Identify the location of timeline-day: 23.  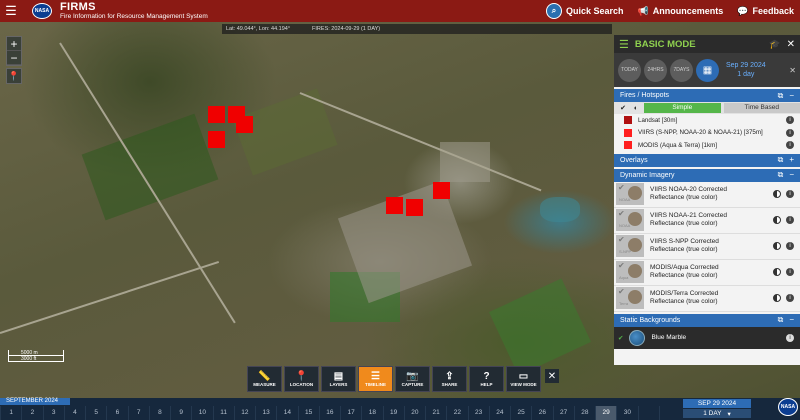
(478, 413).